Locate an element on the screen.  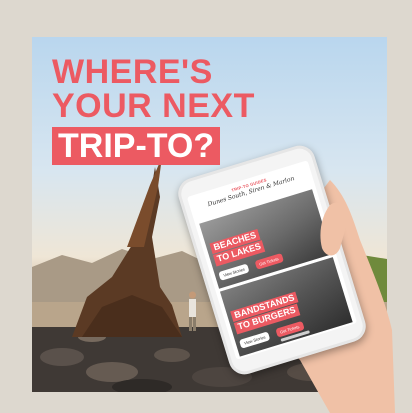
thumb is located at coordinates (334, 229).